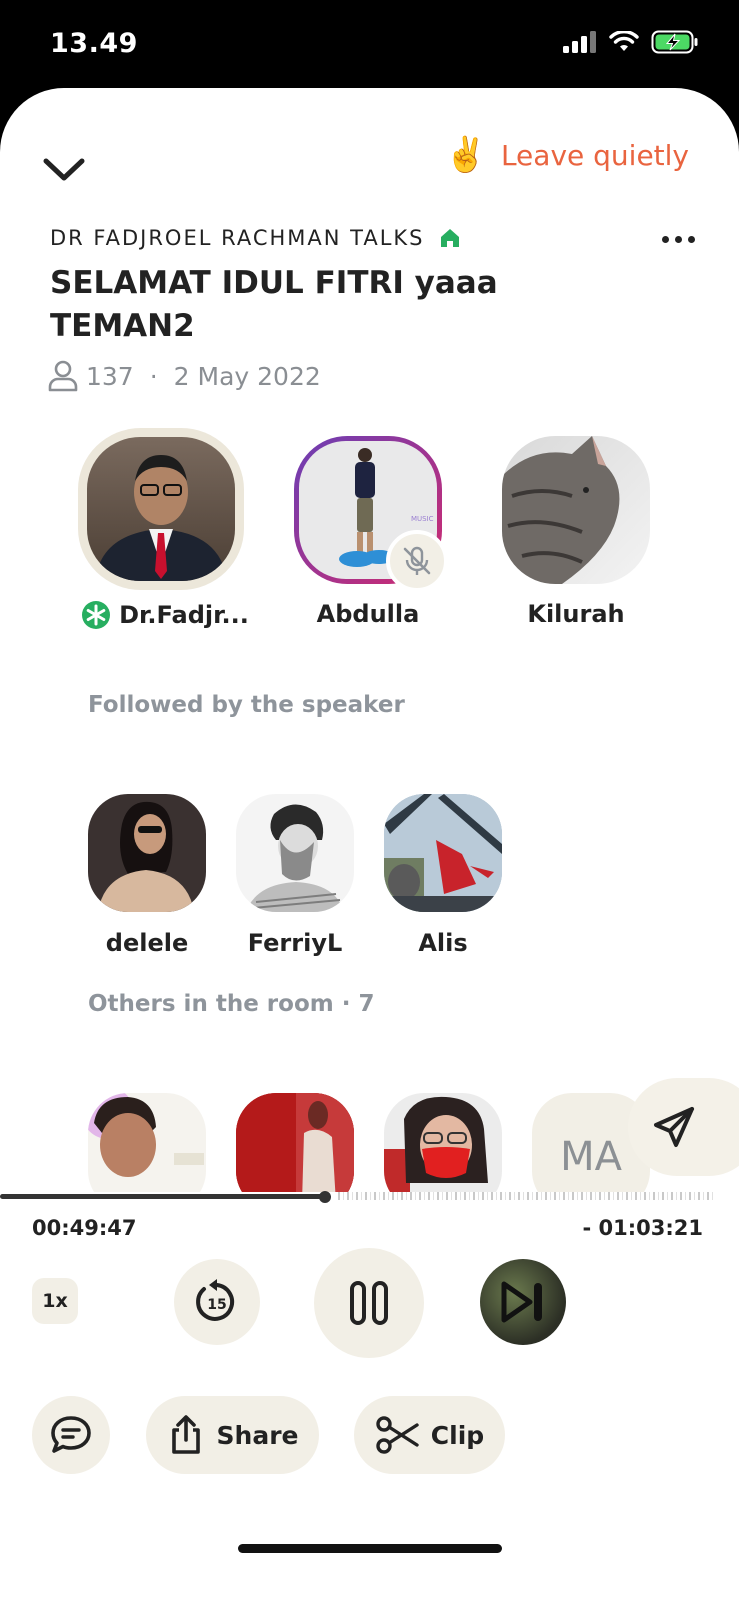 This screenshot has width=739, height=1600. I want to click on clip-label: Clip, so click(457, 1435).